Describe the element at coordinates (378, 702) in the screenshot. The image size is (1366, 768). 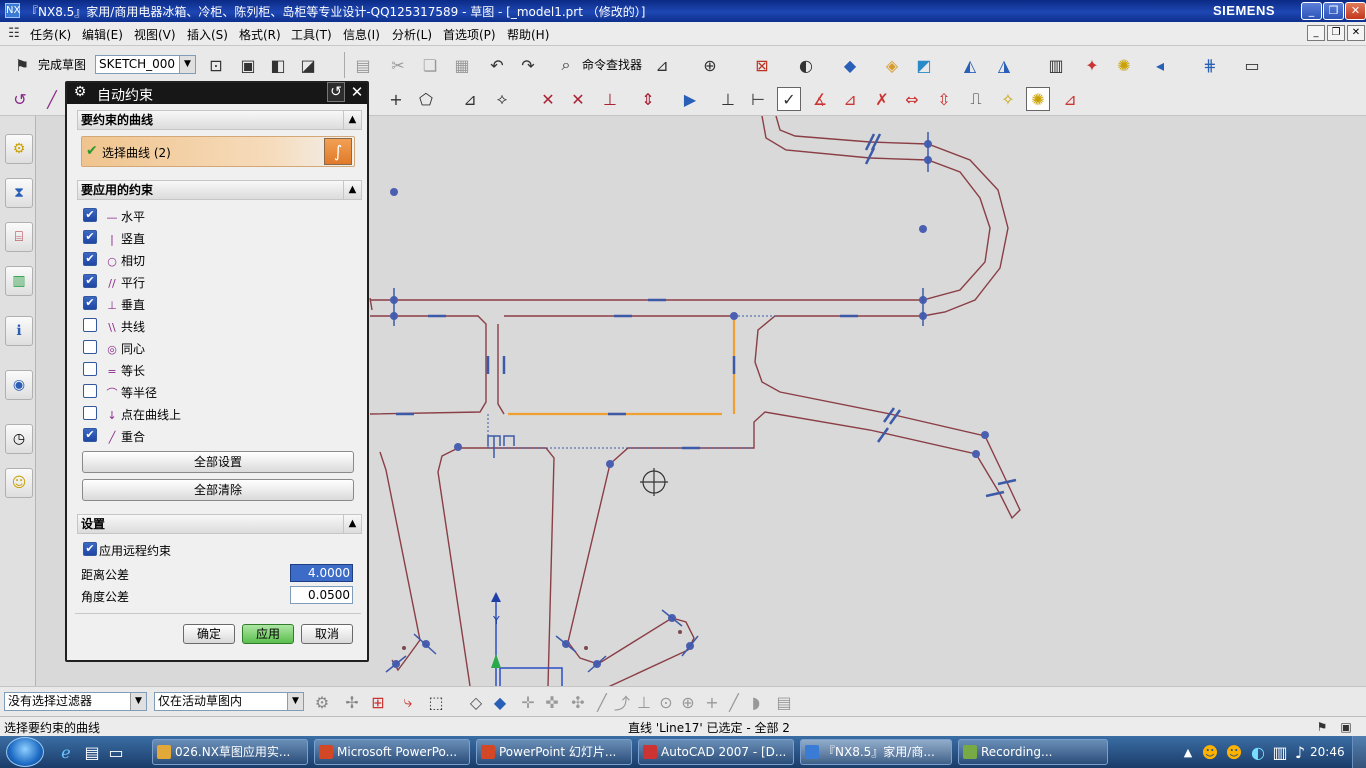
I see `selection-intent-icon: ⊞` at that location.